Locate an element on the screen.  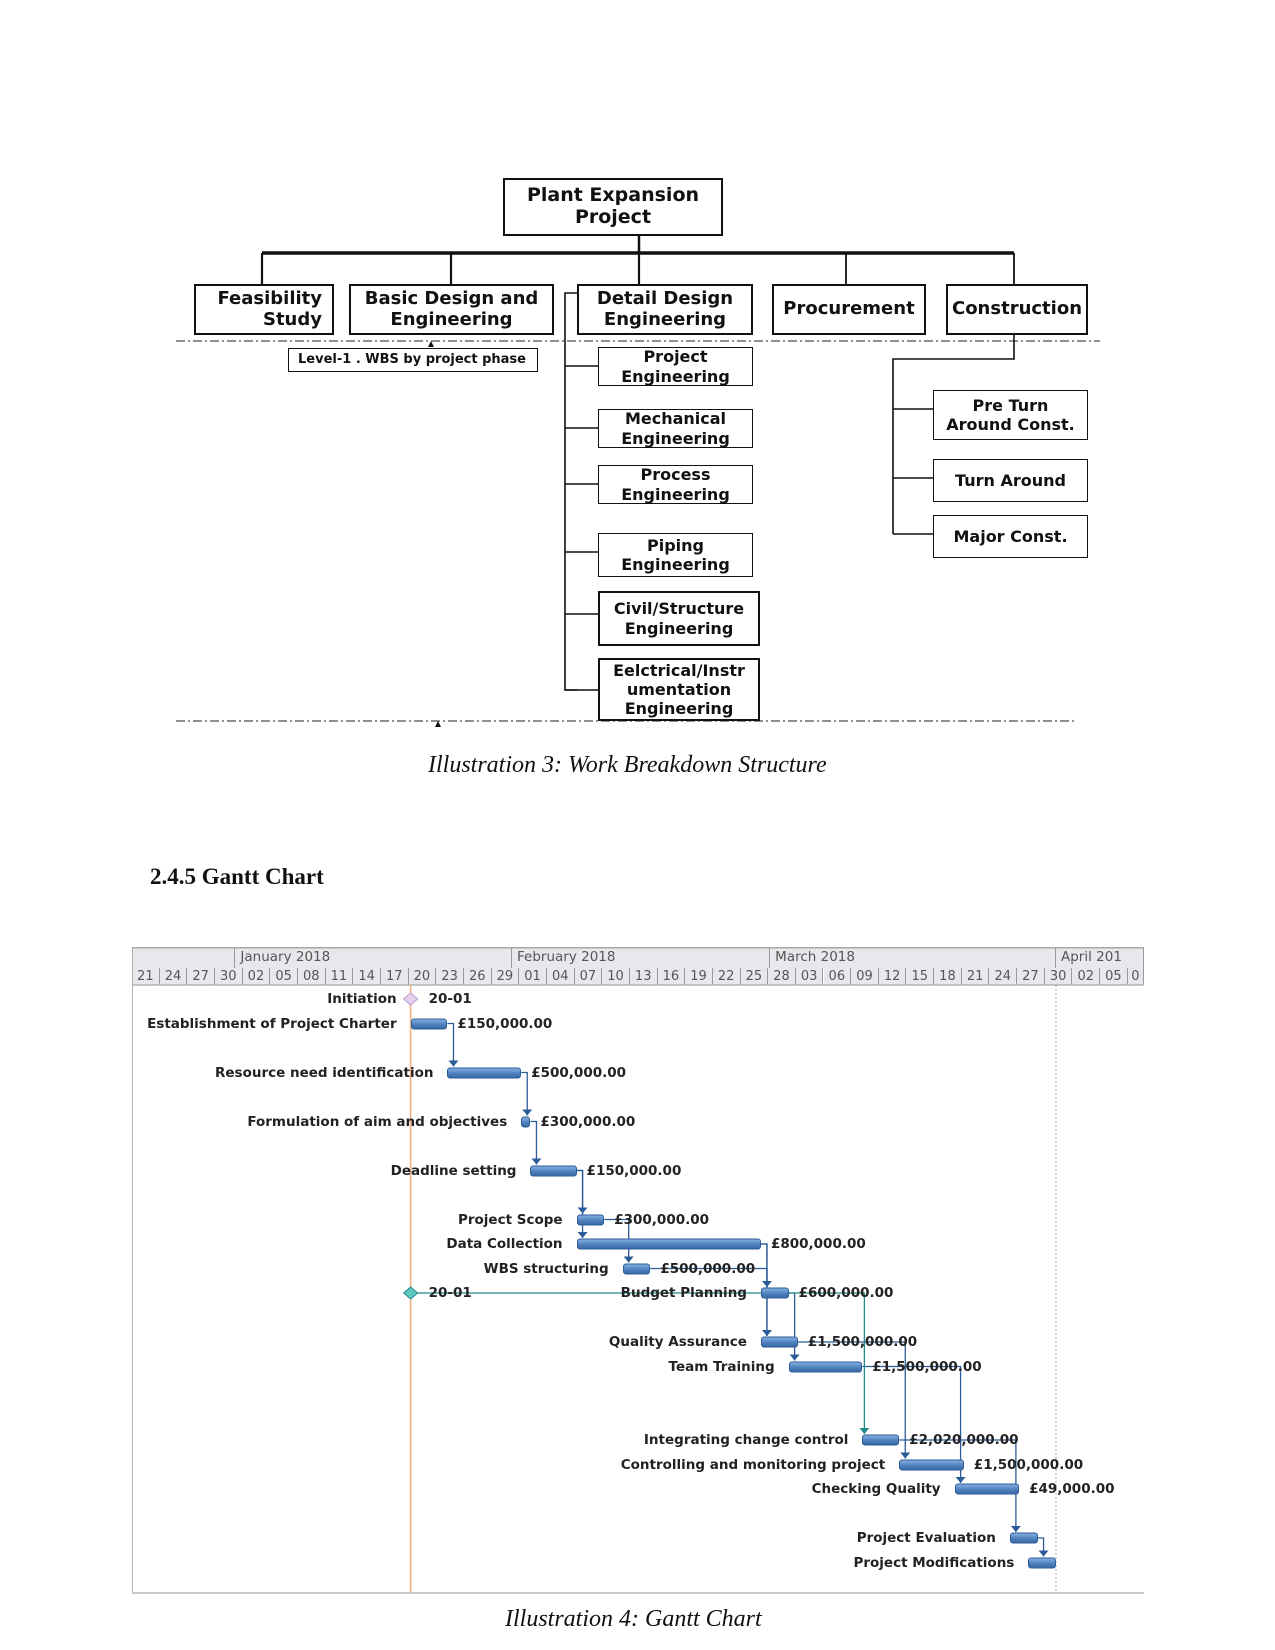
wbs-node-civil-structure-engineering: Civil/Structure Engineering is located at coordinates (679, 618).